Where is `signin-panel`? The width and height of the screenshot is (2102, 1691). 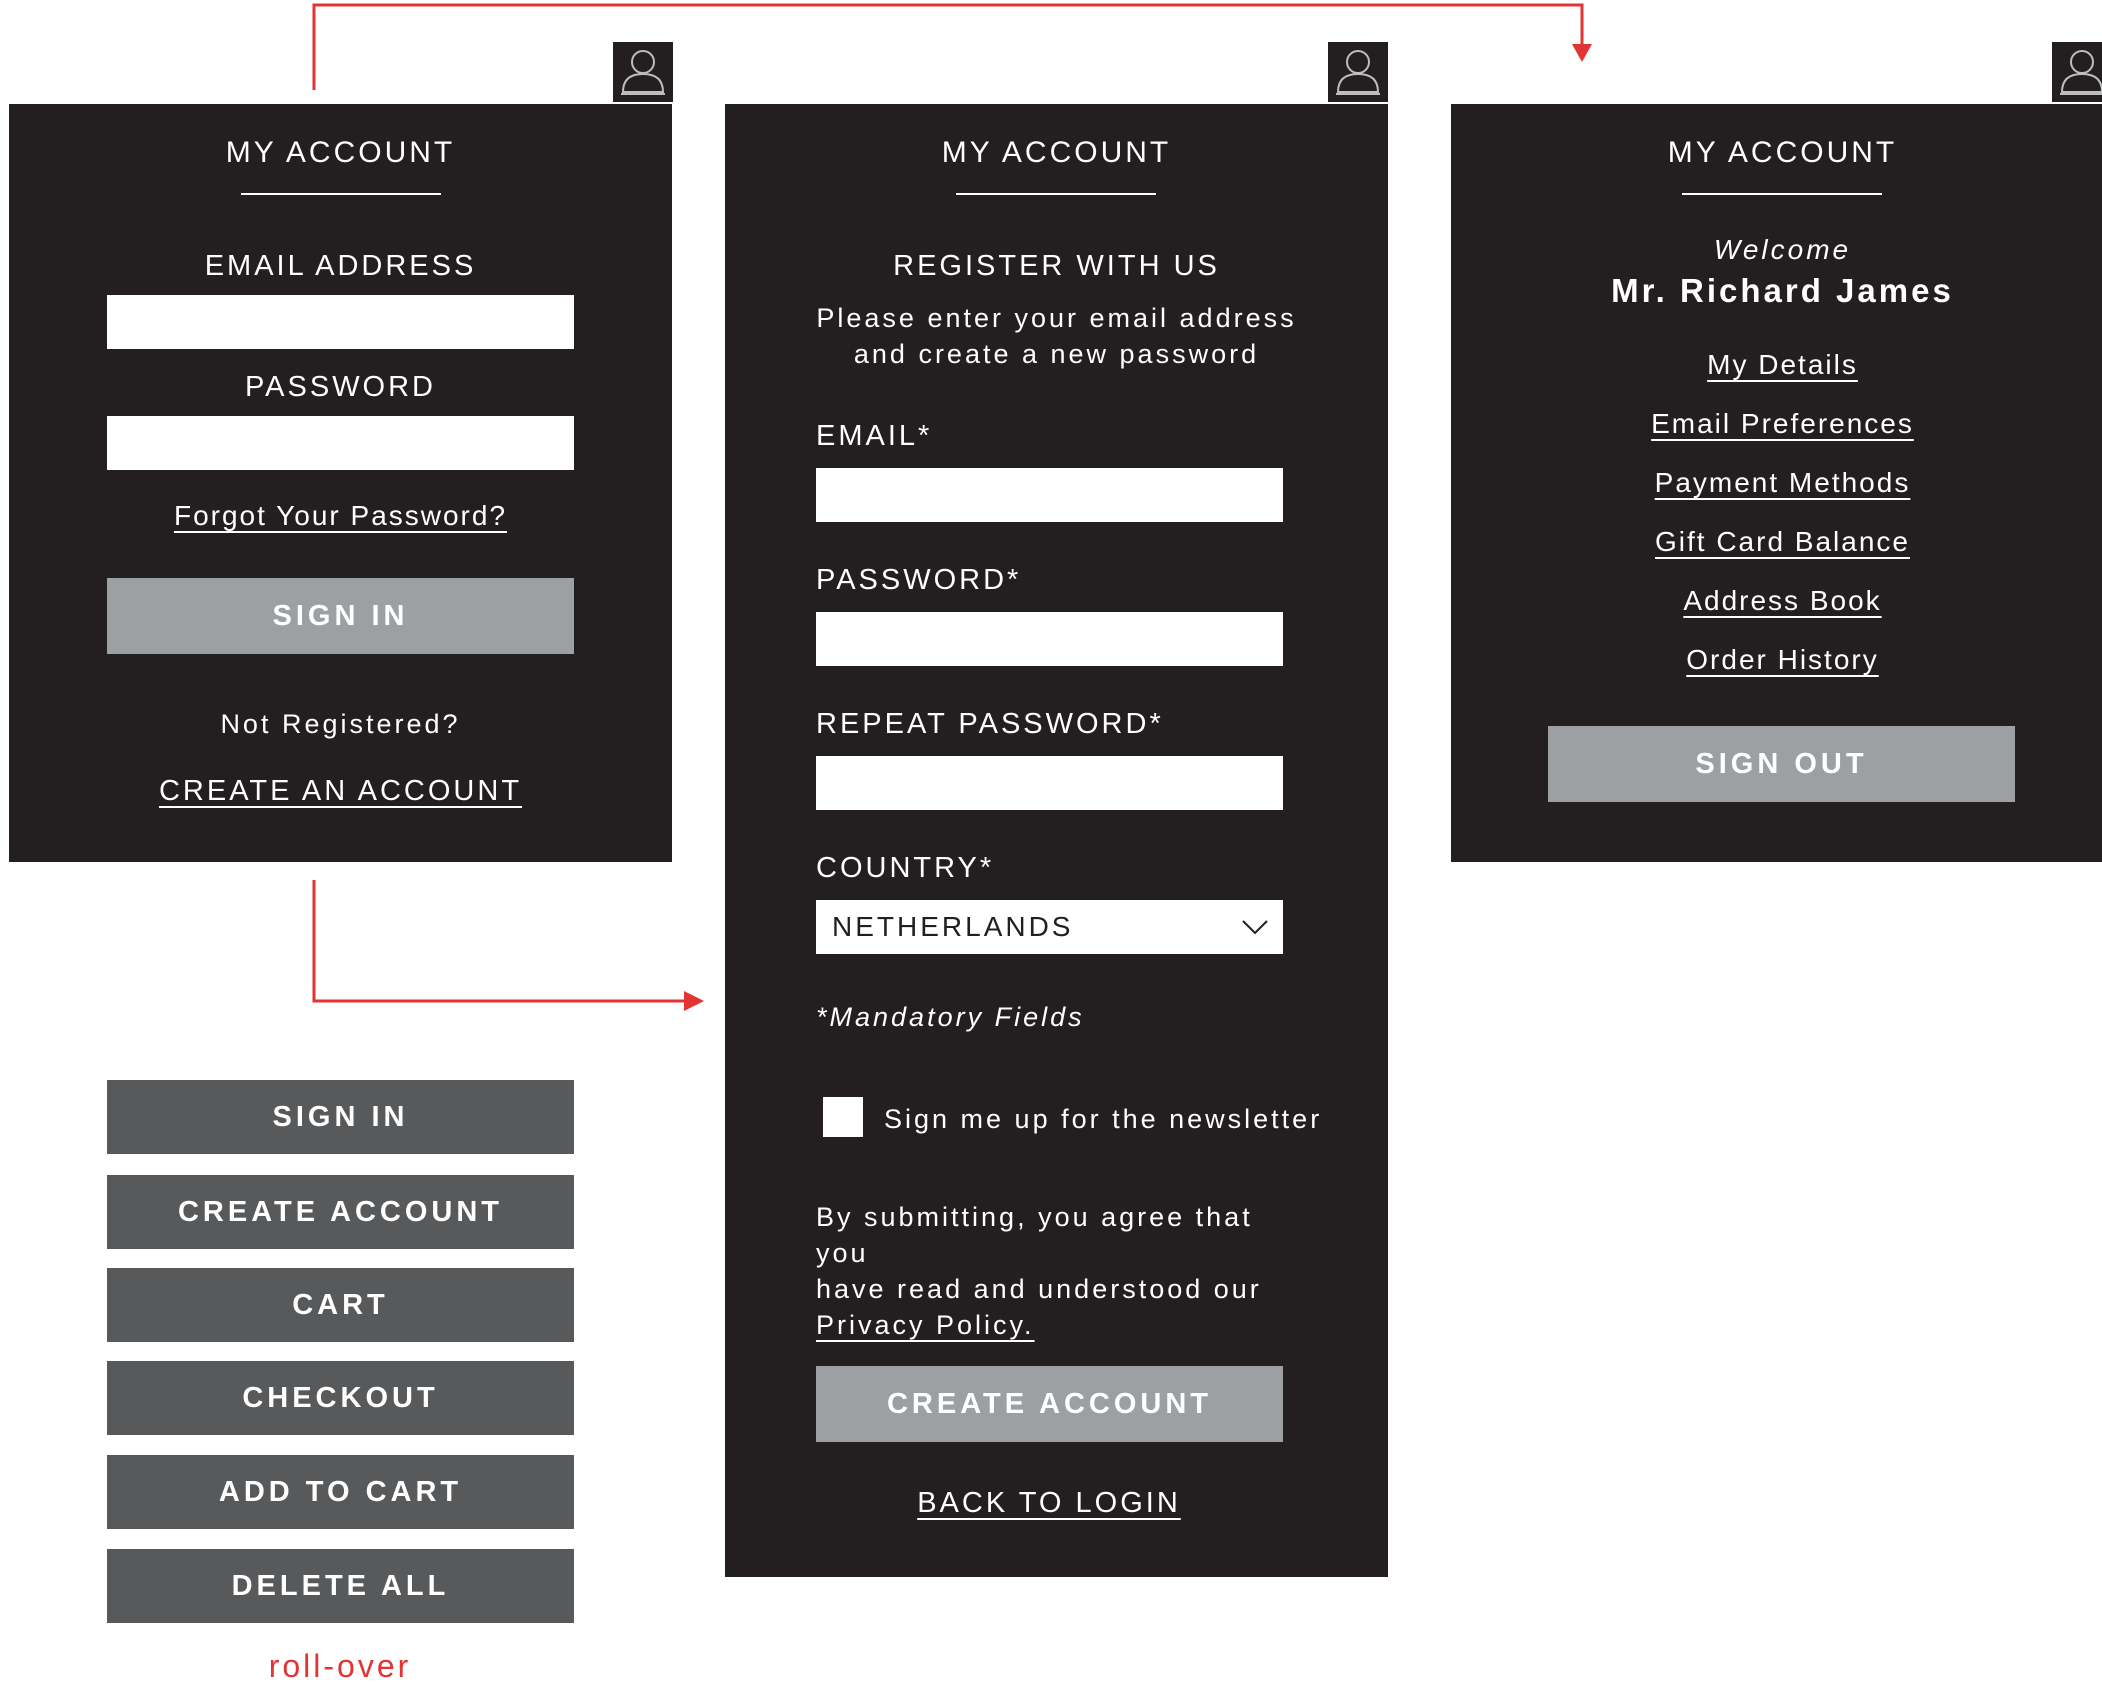
signin-panel is located at coordinates (340, 483).